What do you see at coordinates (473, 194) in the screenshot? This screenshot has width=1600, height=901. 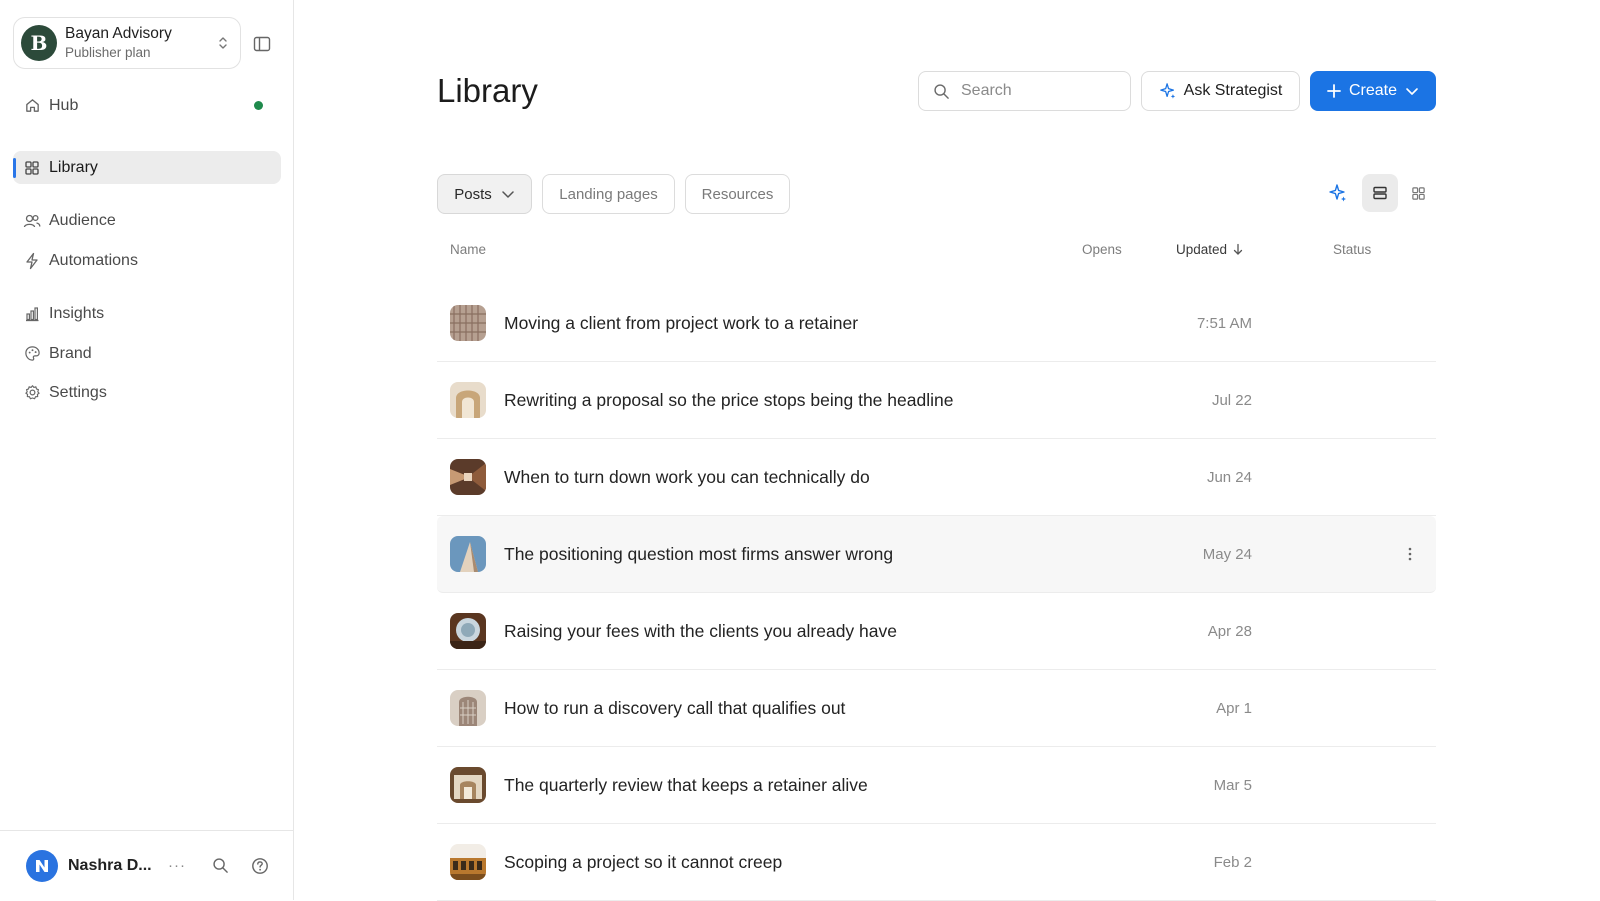 I see `tab-label: Posts` at bounding box center [473, 194].